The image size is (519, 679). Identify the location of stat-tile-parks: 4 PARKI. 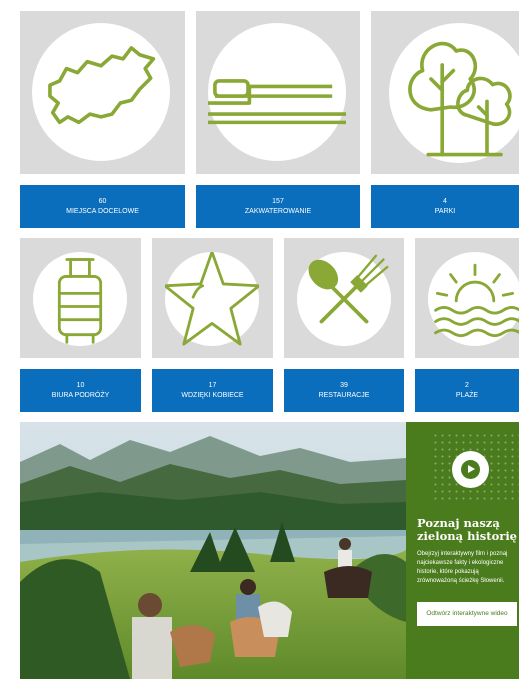
(445, 119).